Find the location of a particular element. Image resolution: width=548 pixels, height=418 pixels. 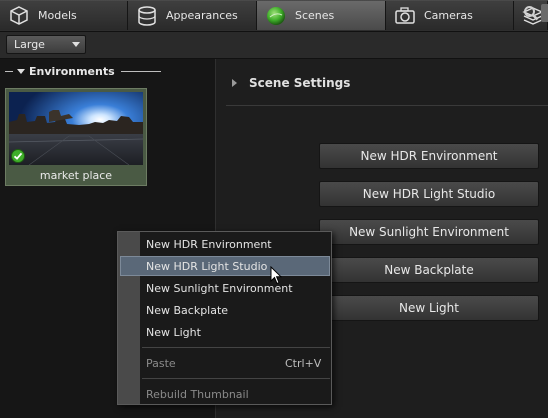

thumbnail-size-dropdown: Large is located at coordinates (46, 44).